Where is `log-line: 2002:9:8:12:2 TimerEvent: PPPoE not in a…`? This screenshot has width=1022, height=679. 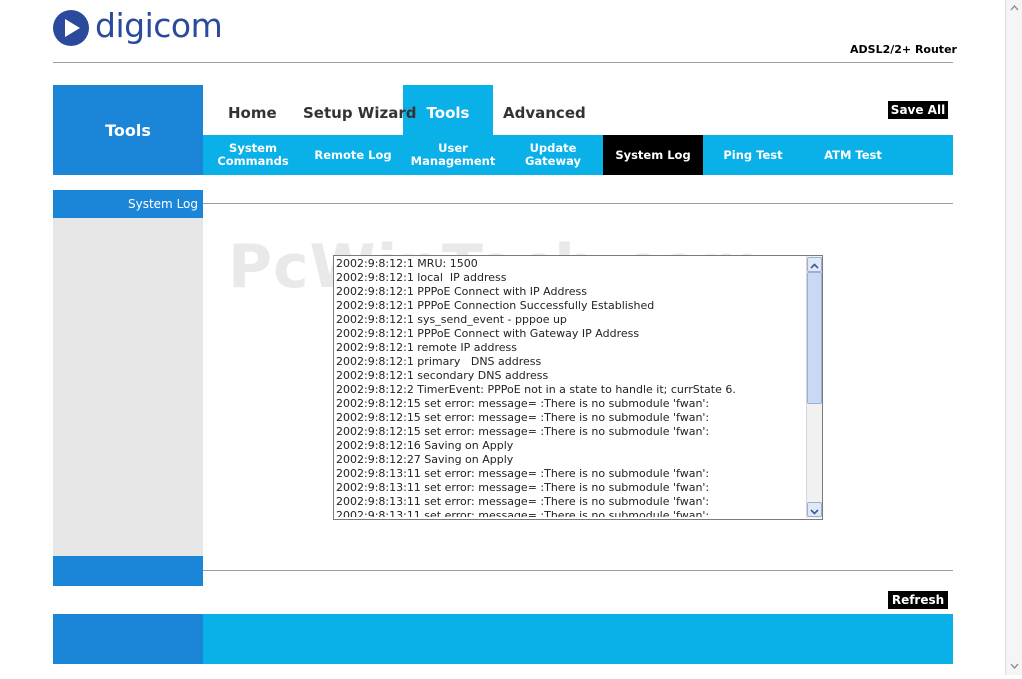 log-line: 2002:9:8:12:2 TimerEvent: PPPoE not in a… is located at coordinates (536, 389).